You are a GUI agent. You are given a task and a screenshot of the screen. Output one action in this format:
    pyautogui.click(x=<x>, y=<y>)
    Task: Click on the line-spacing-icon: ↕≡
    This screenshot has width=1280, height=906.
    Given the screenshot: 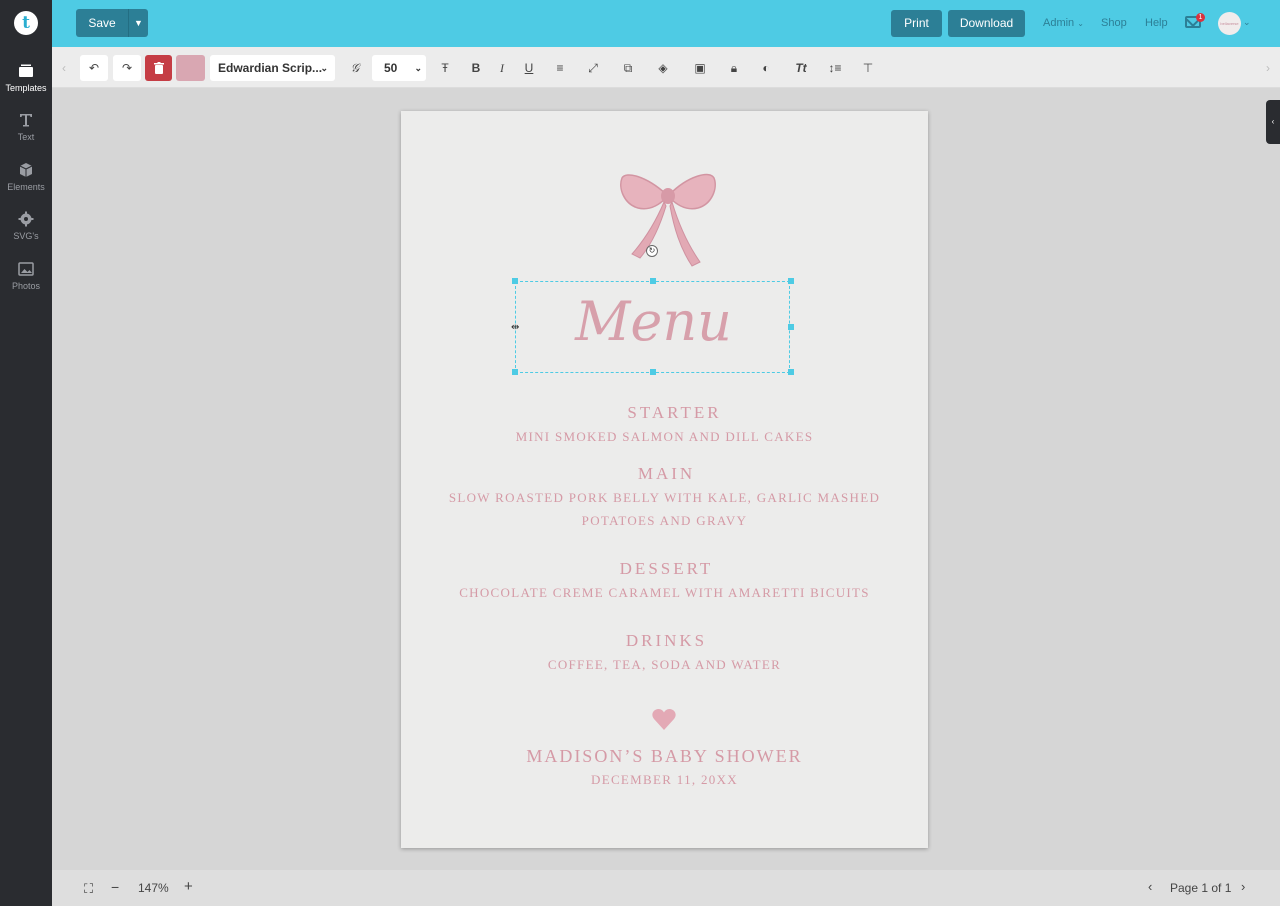 What is the action you would take?
    pyautogui.click(x=835, y=68)
    